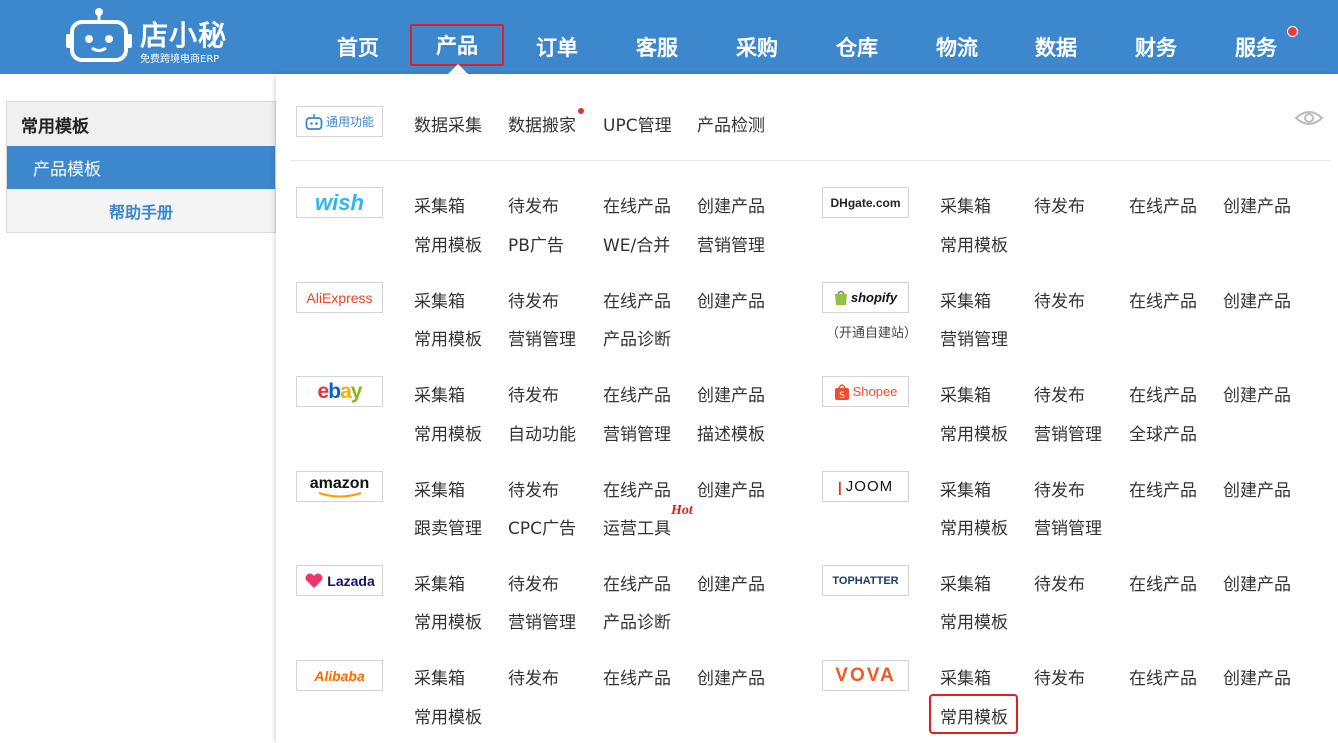  I want to click on aliexpress-link-collect: 采集箱, so click(439, 299).